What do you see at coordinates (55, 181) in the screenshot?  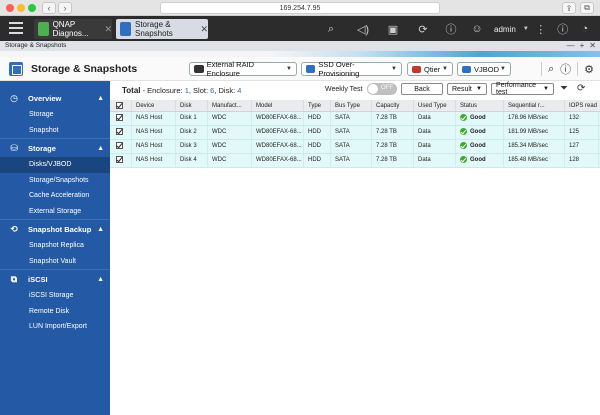 I see `sidebar-item-storage-snapshots: Storage/Snapshots` at bounding box center [55, 181].